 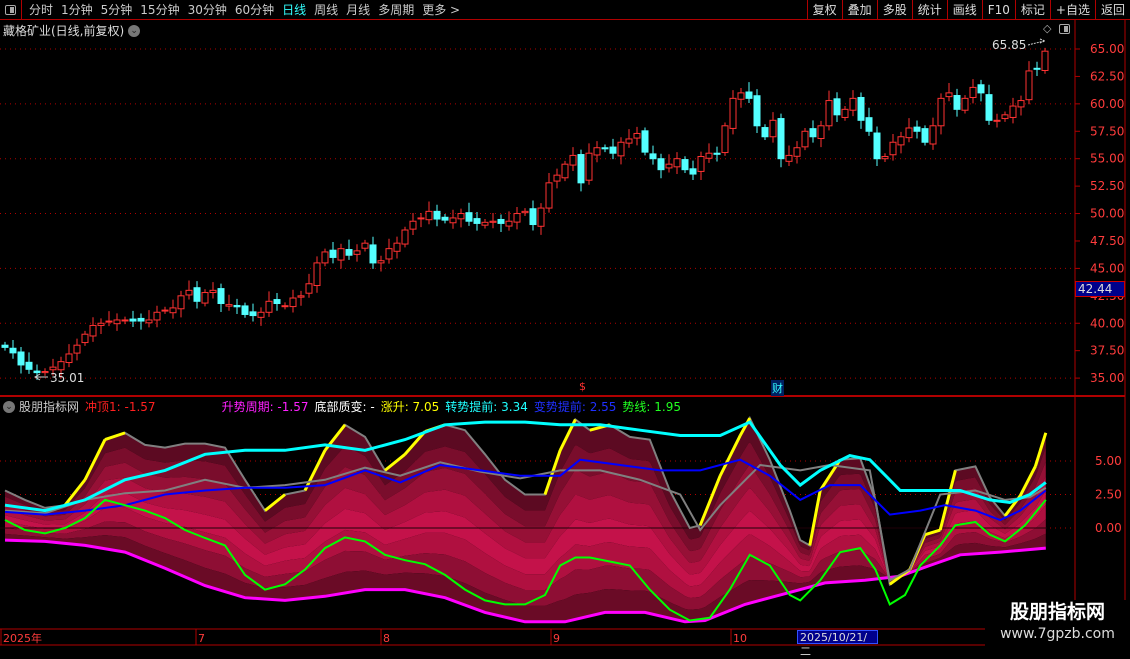 I want to click on legend-item-0: 冲顶1: -1.57, so click(x=120, y=407).